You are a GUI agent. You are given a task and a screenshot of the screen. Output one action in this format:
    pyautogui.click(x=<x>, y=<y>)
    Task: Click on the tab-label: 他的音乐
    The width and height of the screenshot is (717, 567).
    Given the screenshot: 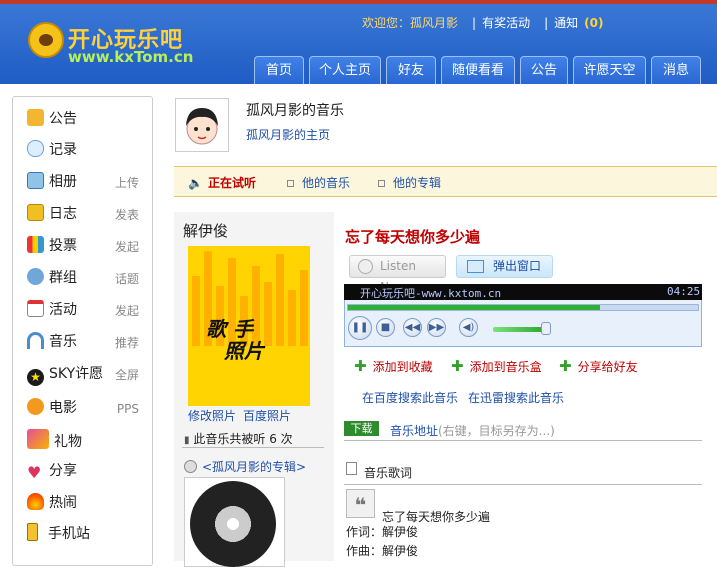 What is the action you would take?
    pyautogui.click(x=326, y=183)
    